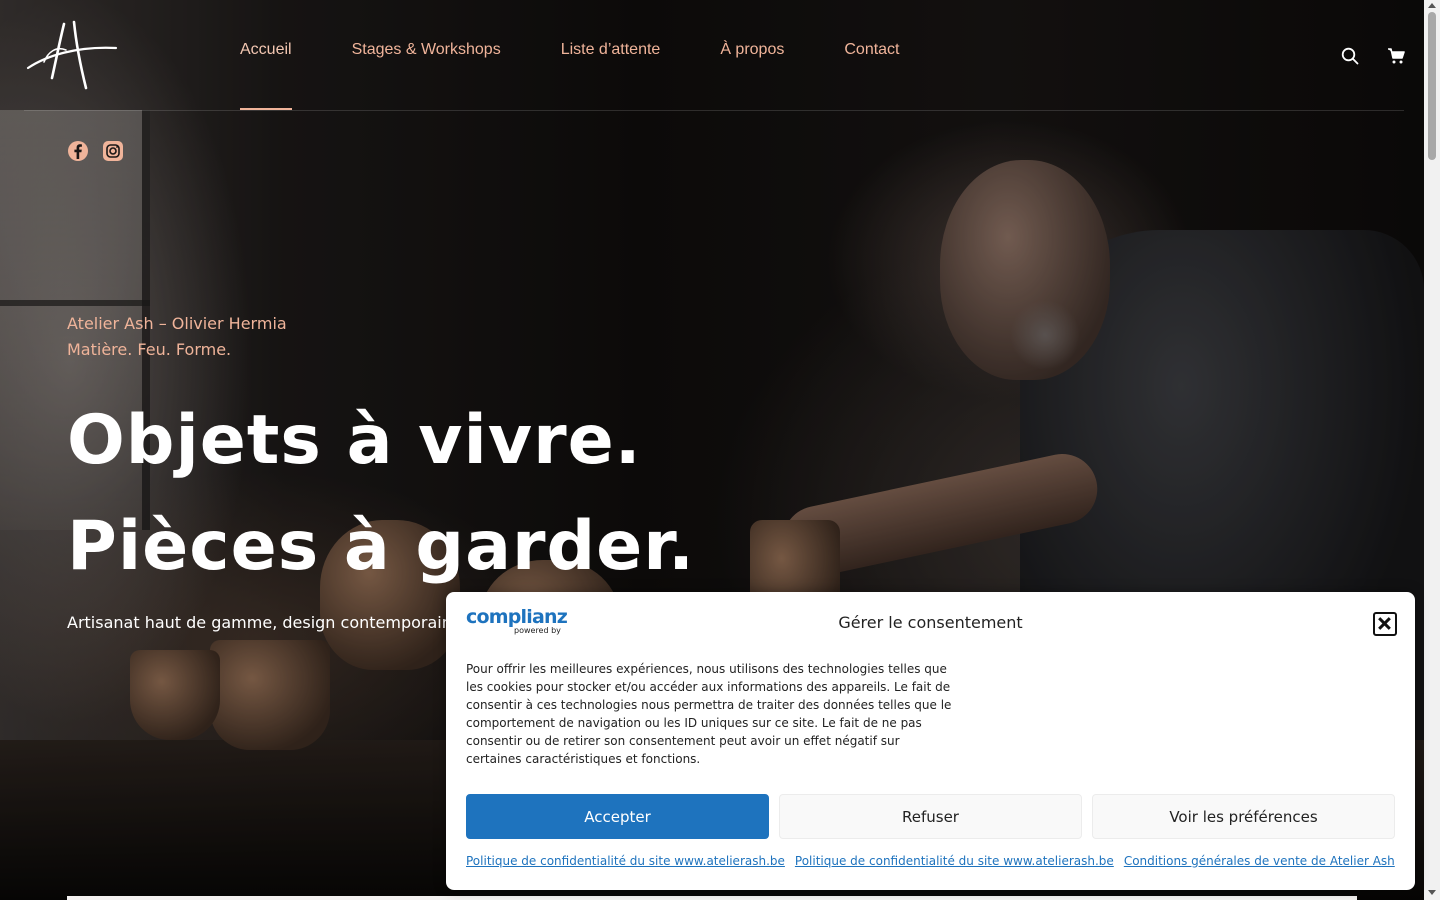  Describe the element at coordinates (611, 55) in the screenshot. I see `nav-item-liste-attente: Liste d’attente` at that location.